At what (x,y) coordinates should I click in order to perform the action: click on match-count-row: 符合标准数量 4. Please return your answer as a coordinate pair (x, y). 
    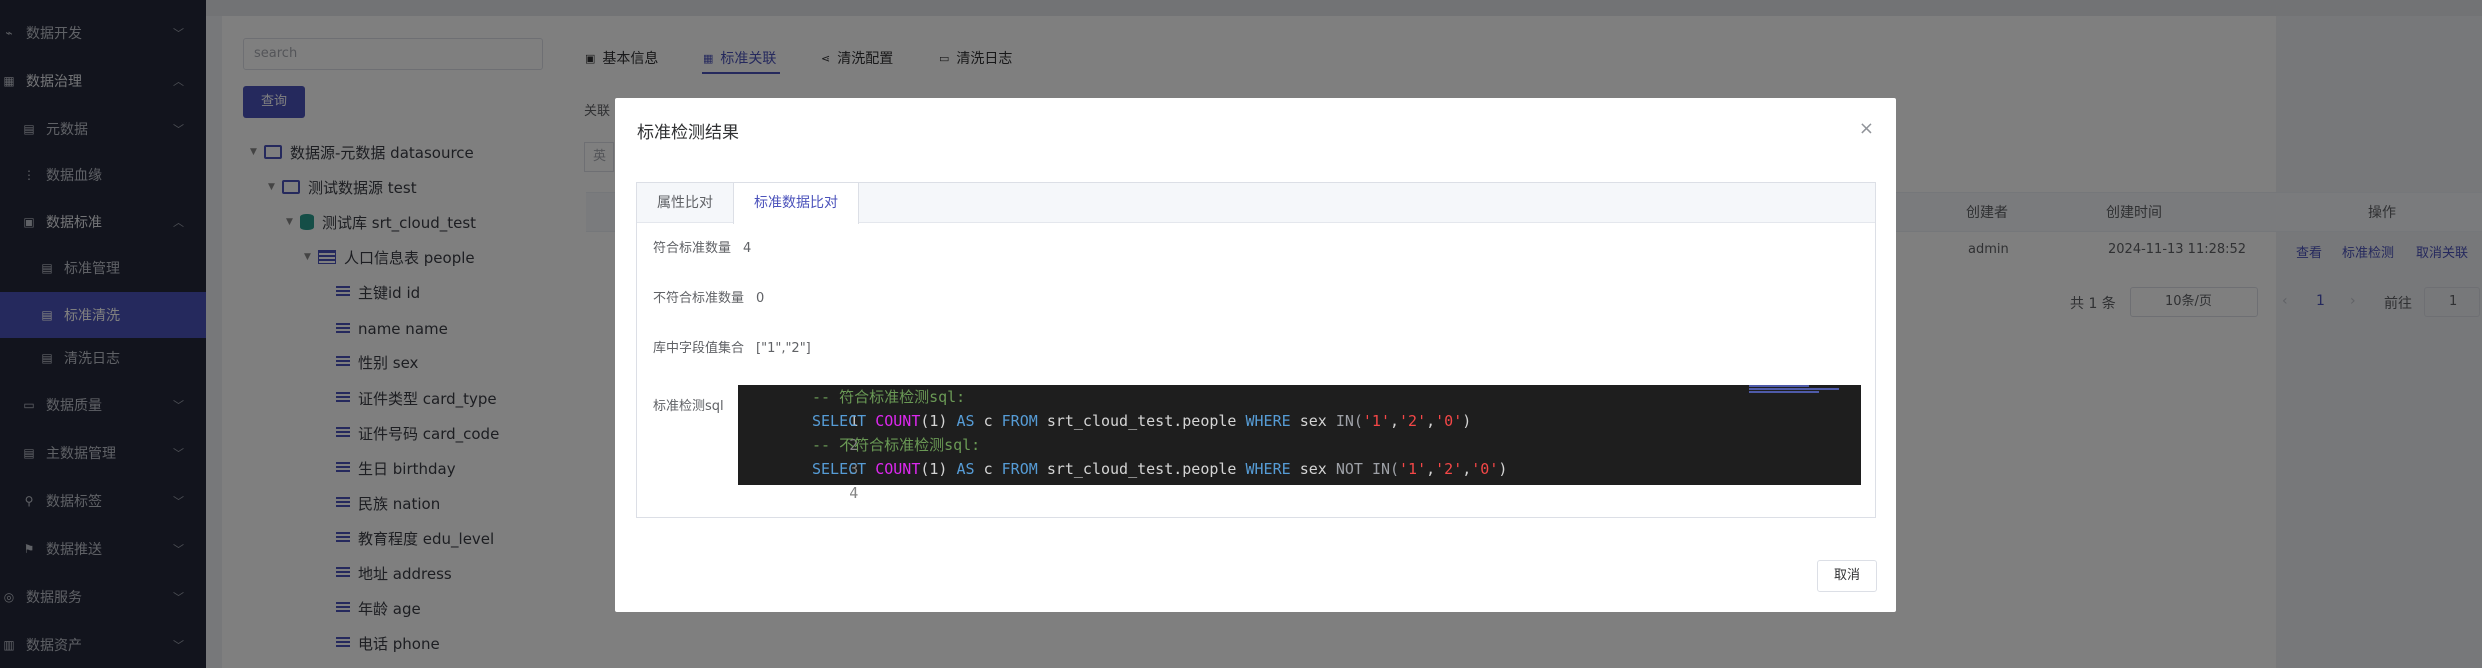
    Looking at the image, I should click on (702, 246).